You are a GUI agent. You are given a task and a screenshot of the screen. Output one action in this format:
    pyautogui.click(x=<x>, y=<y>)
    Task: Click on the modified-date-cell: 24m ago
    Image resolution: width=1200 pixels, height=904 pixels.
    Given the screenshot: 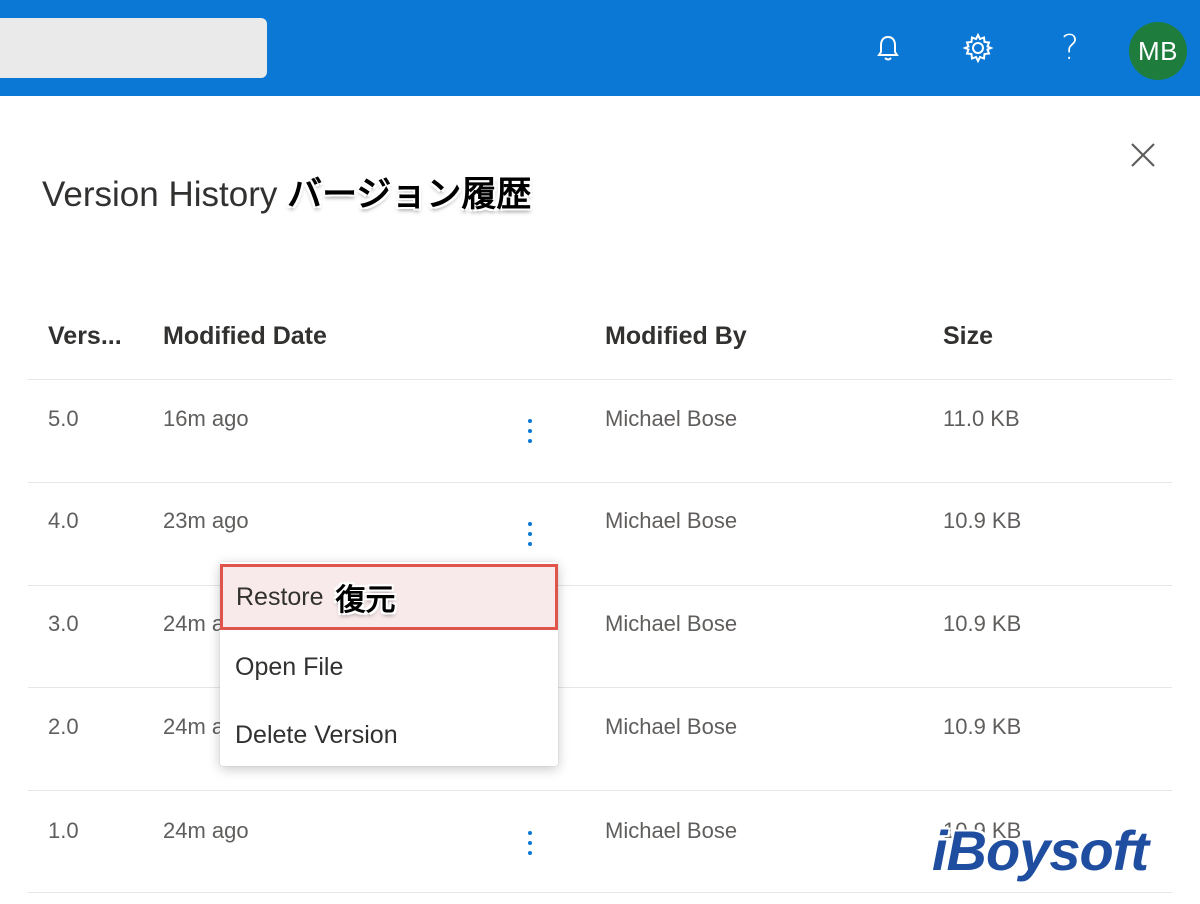 What is the action you would take?
    pyautogui.click(x=206, y=830)
    